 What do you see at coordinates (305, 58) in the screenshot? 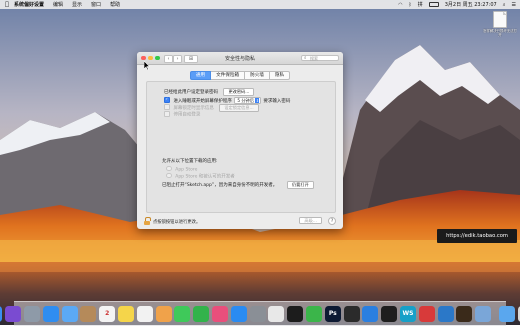
I see `search-icon: ⌕` at bounding box center [305, 58].